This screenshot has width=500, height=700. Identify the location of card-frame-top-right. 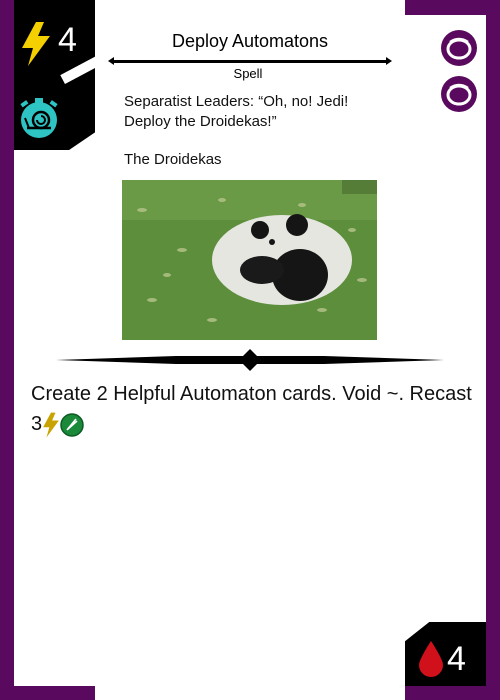
(452, 7).